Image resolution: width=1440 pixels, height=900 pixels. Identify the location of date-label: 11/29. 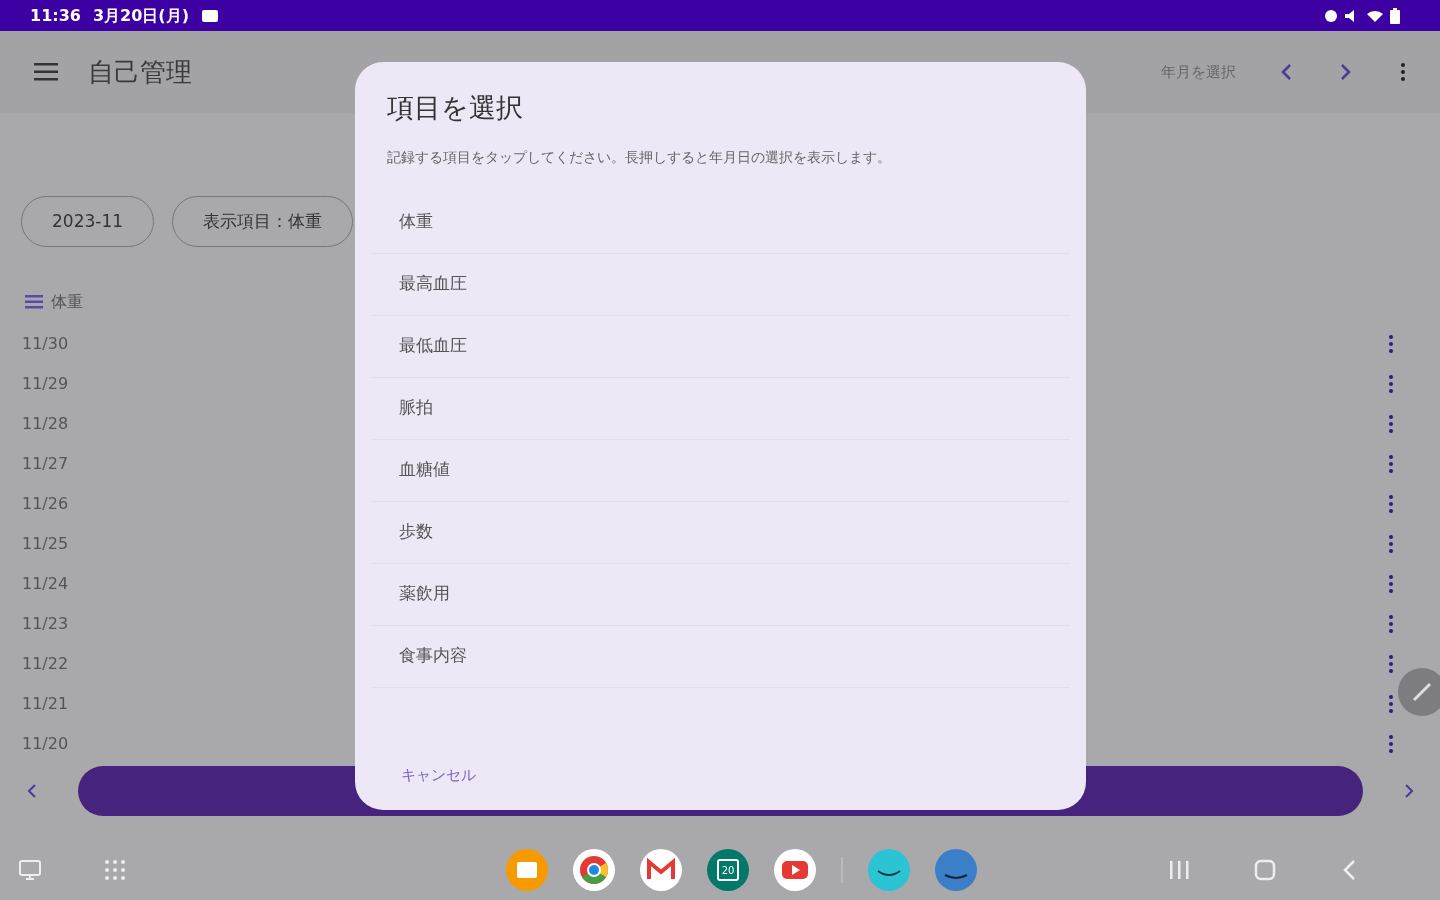
(45, 384).